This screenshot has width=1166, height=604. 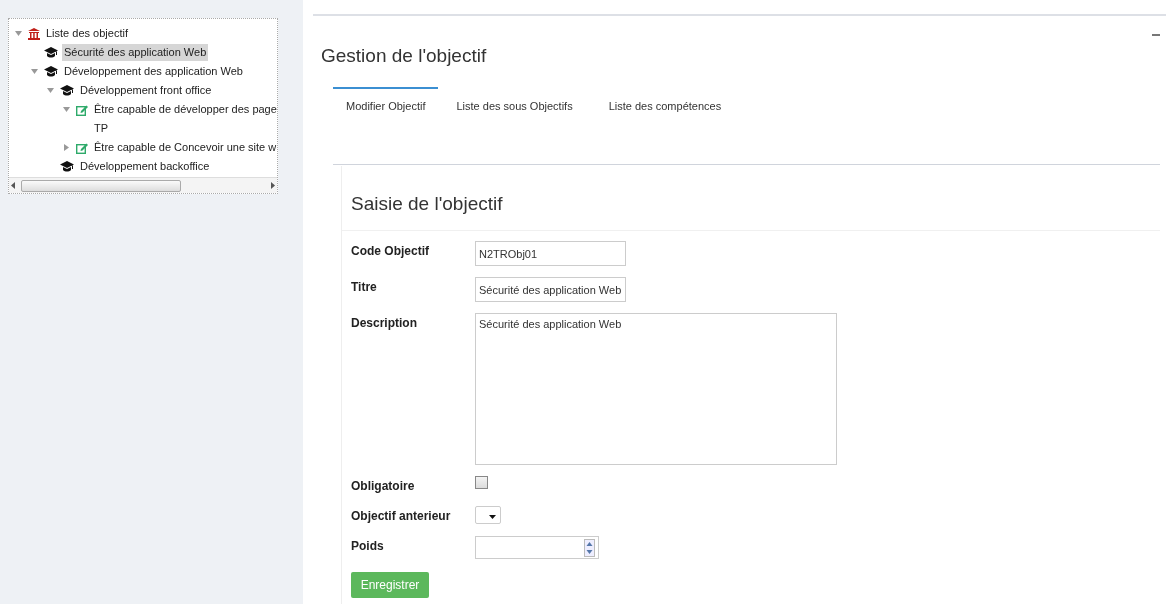 I want to click on text-field: N2TRObj01, so click(x=550, y=253).